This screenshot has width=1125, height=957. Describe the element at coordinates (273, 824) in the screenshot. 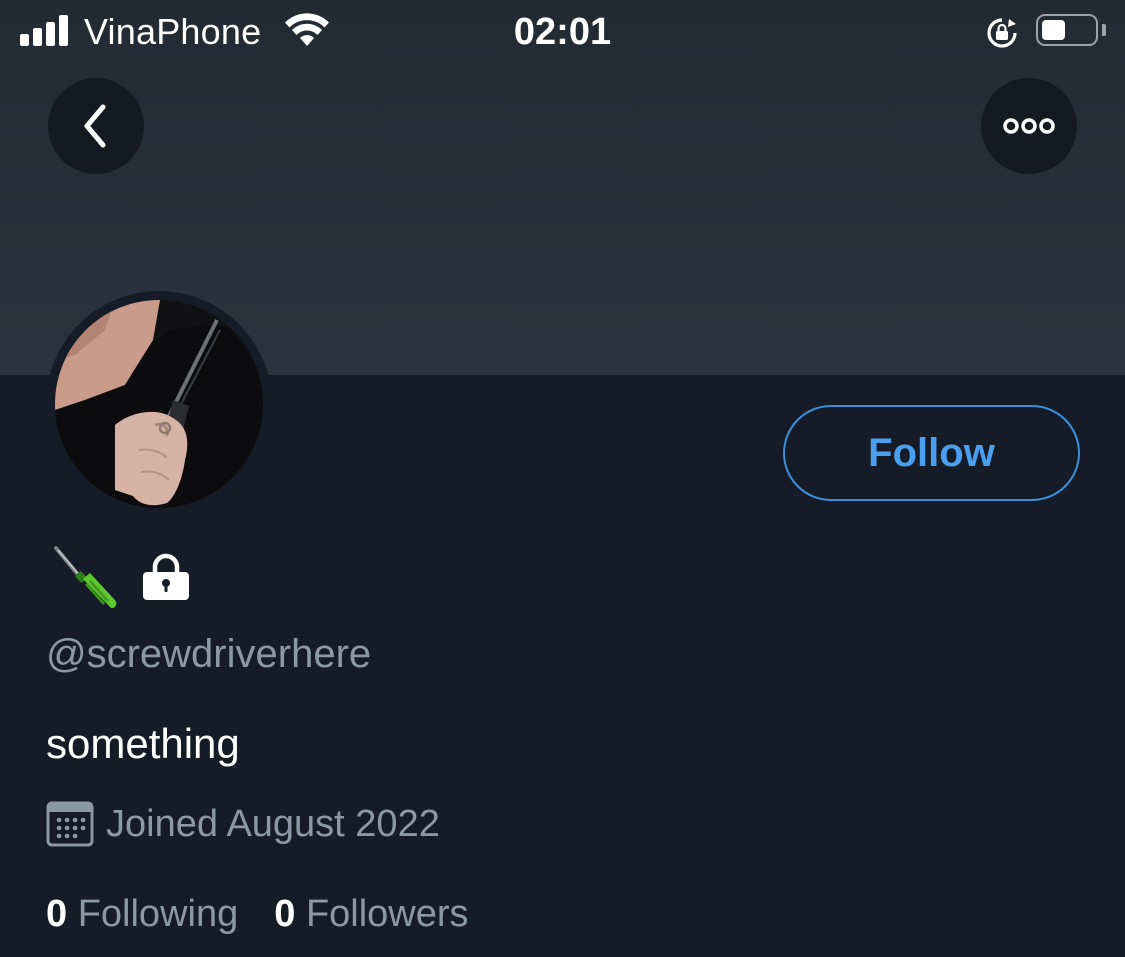

I see `joined-date: Joined August 2022` at that location.